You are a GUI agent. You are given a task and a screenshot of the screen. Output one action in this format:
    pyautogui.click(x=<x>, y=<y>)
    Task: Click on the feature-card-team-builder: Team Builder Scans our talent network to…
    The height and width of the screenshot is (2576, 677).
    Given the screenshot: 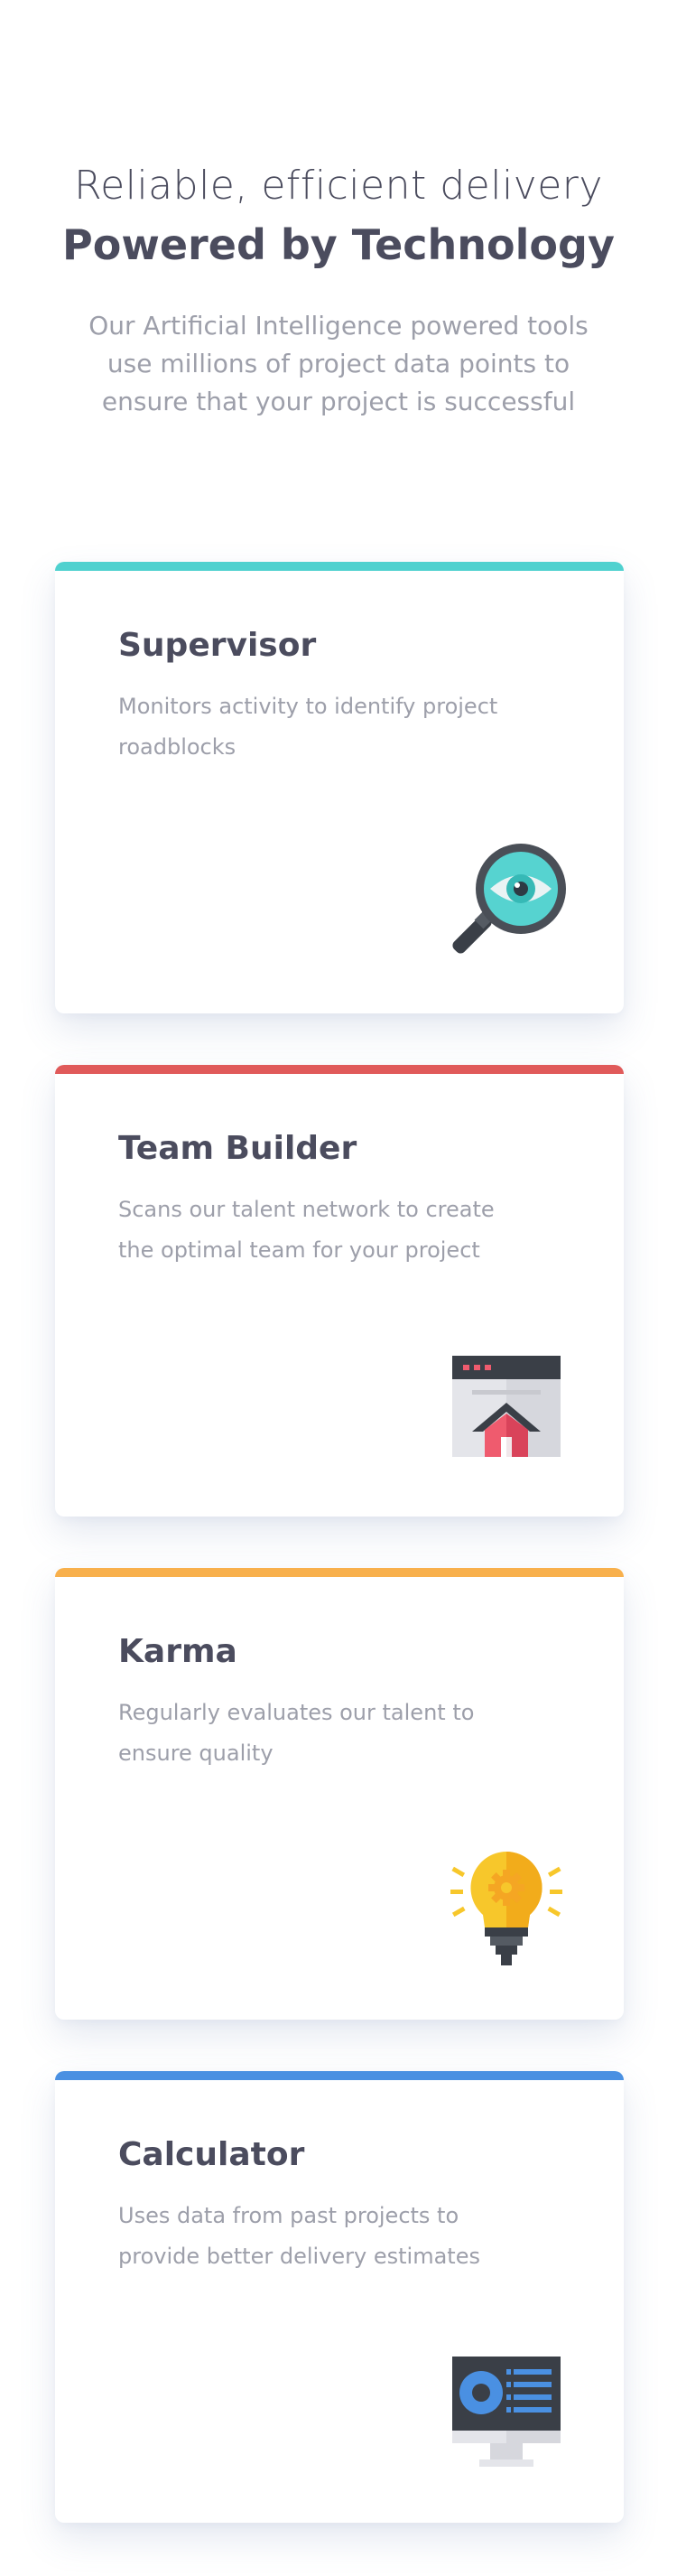 What is the action you would take?
    pyautogui.click(x=339, y=1291)
    